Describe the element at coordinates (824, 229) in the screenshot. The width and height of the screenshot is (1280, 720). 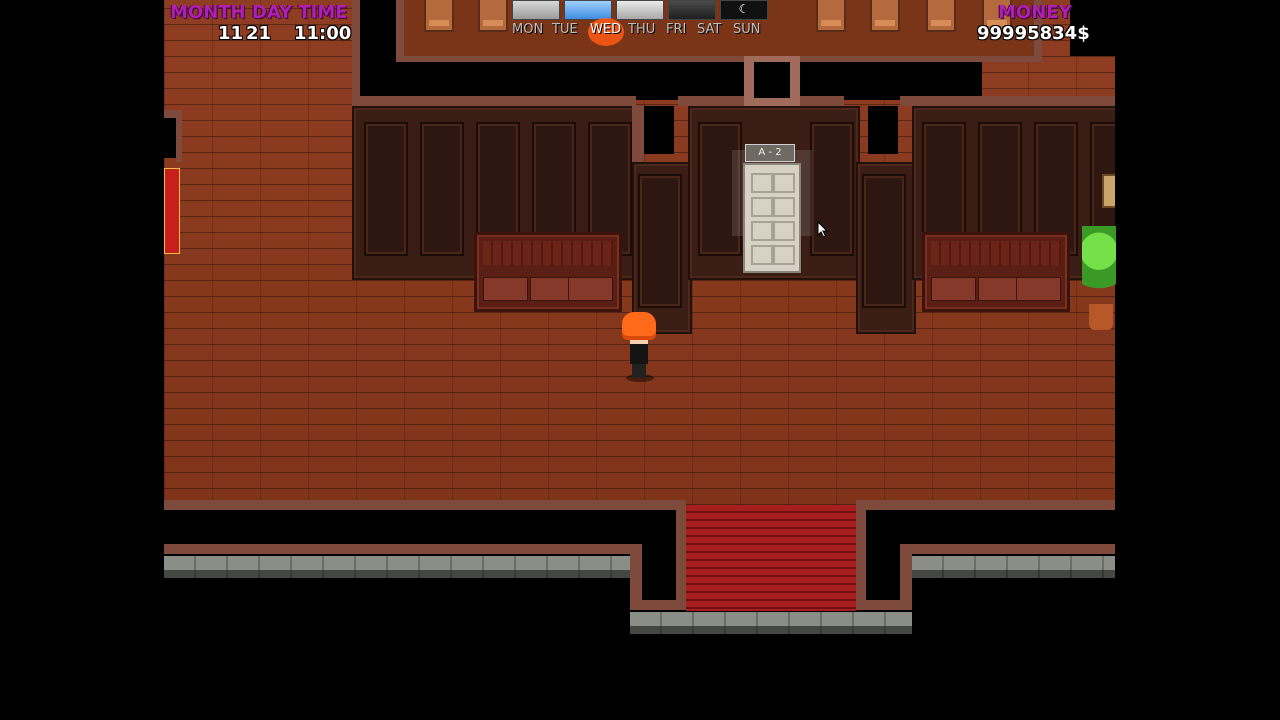
I see `mouse-cursor-icon` at that location.